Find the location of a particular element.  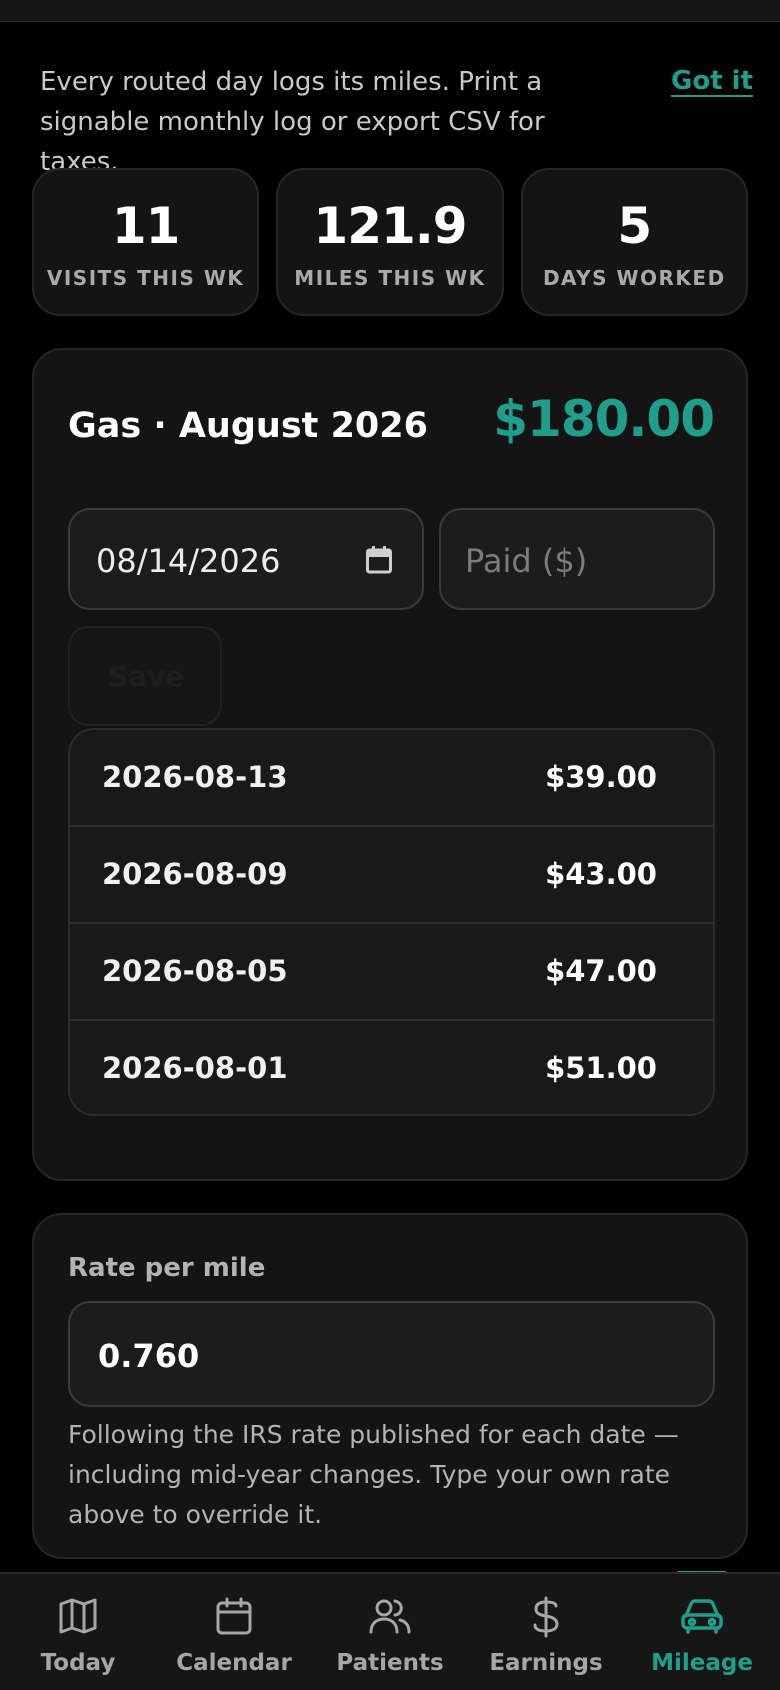

entry-amount: $39.00 is located at coordinates (601, 777).